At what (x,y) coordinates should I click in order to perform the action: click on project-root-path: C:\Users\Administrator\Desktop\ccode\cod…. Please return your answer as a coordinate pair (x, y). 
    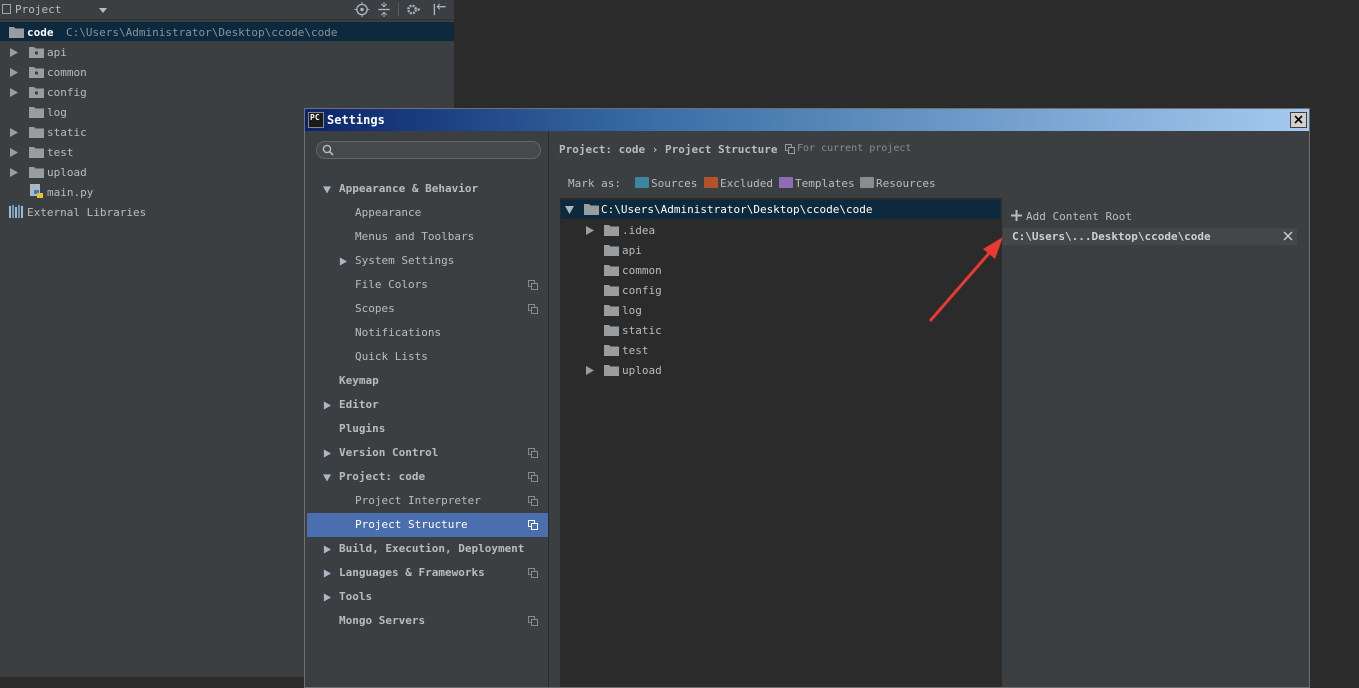
    Looking at the image, I should click on (202, 32).